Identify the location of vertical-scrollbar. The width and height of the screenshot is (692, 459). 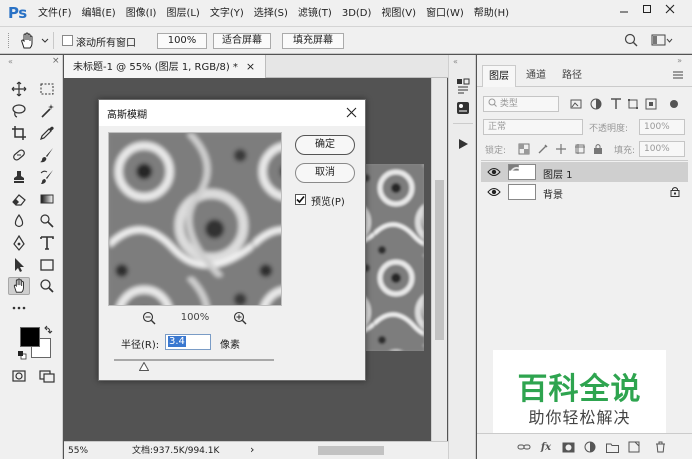
(439, 259).